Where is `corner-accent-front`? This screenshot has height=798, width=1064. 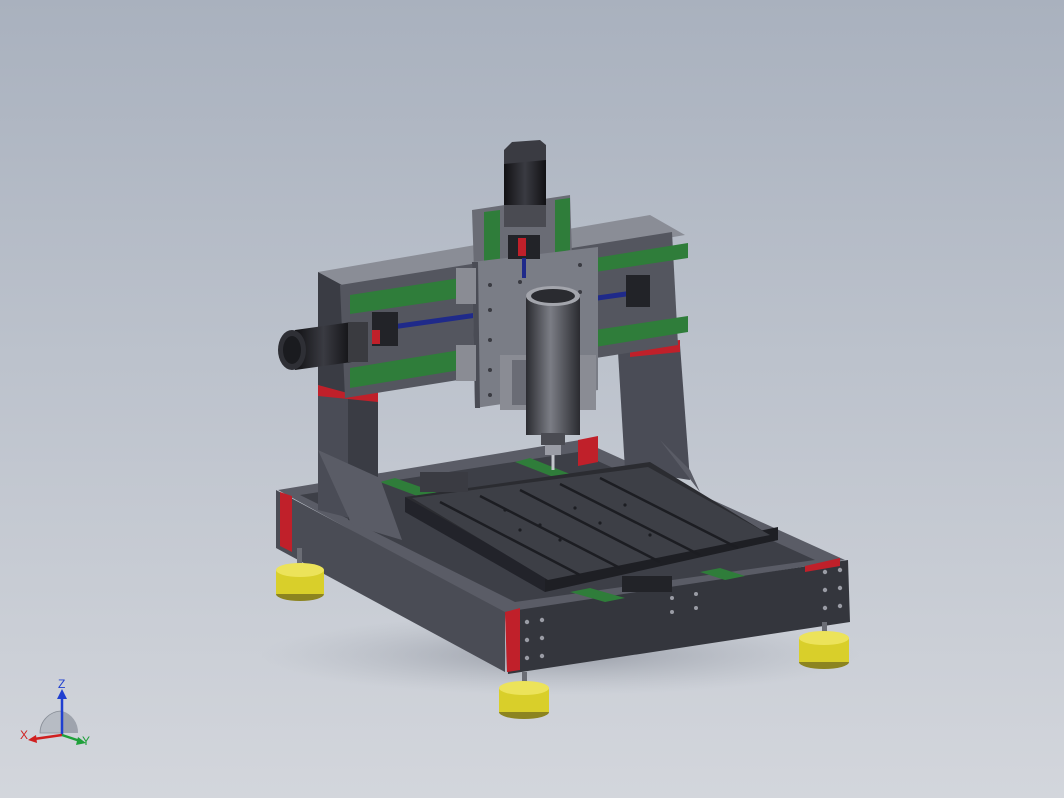 corner-accent-front is located at coordinates (512, 640).